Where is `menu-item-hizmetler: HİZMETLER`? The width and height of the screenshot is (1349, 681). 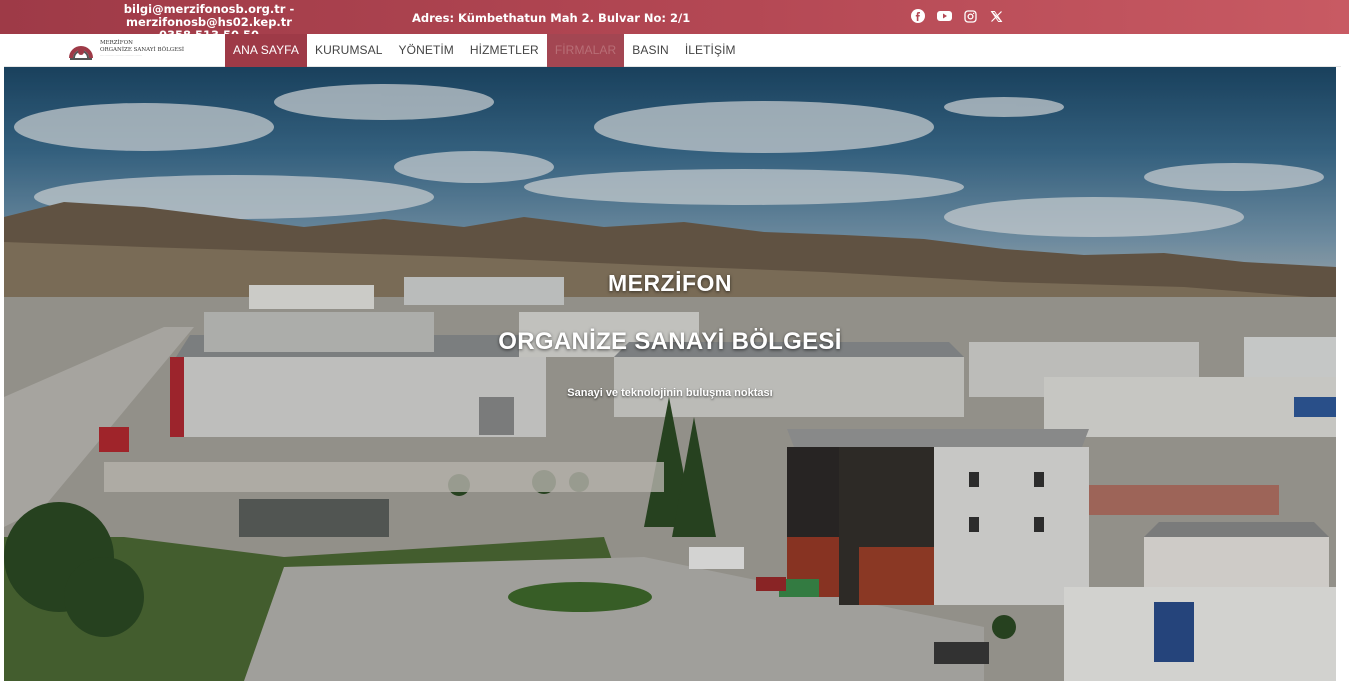
menu-item-hizmetler: HİZMETLER is located at coordinates (504, 50).